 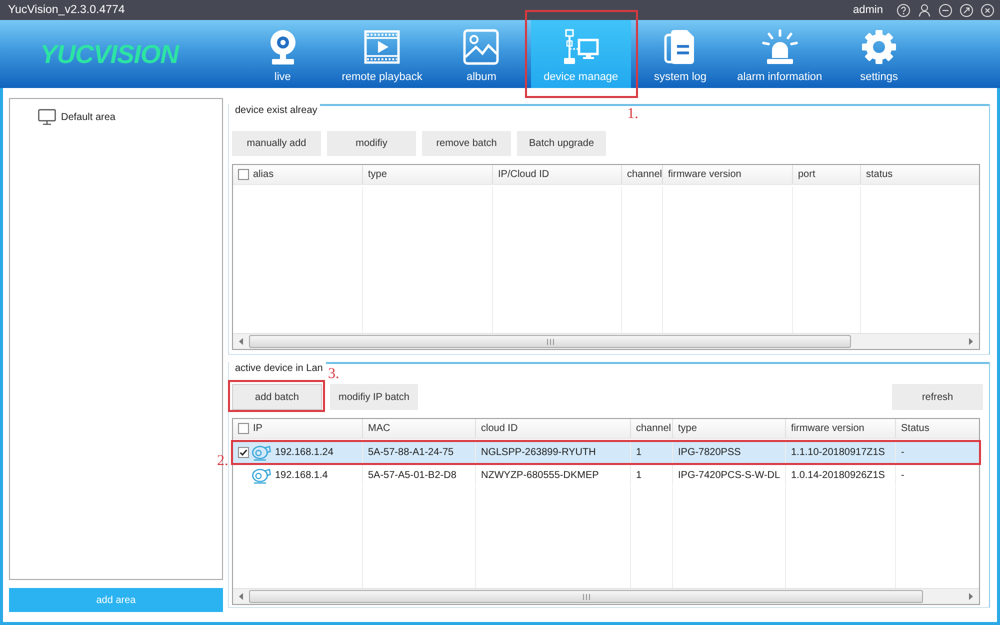 I want to click on maximize-icon, so click(x=966, y=10).